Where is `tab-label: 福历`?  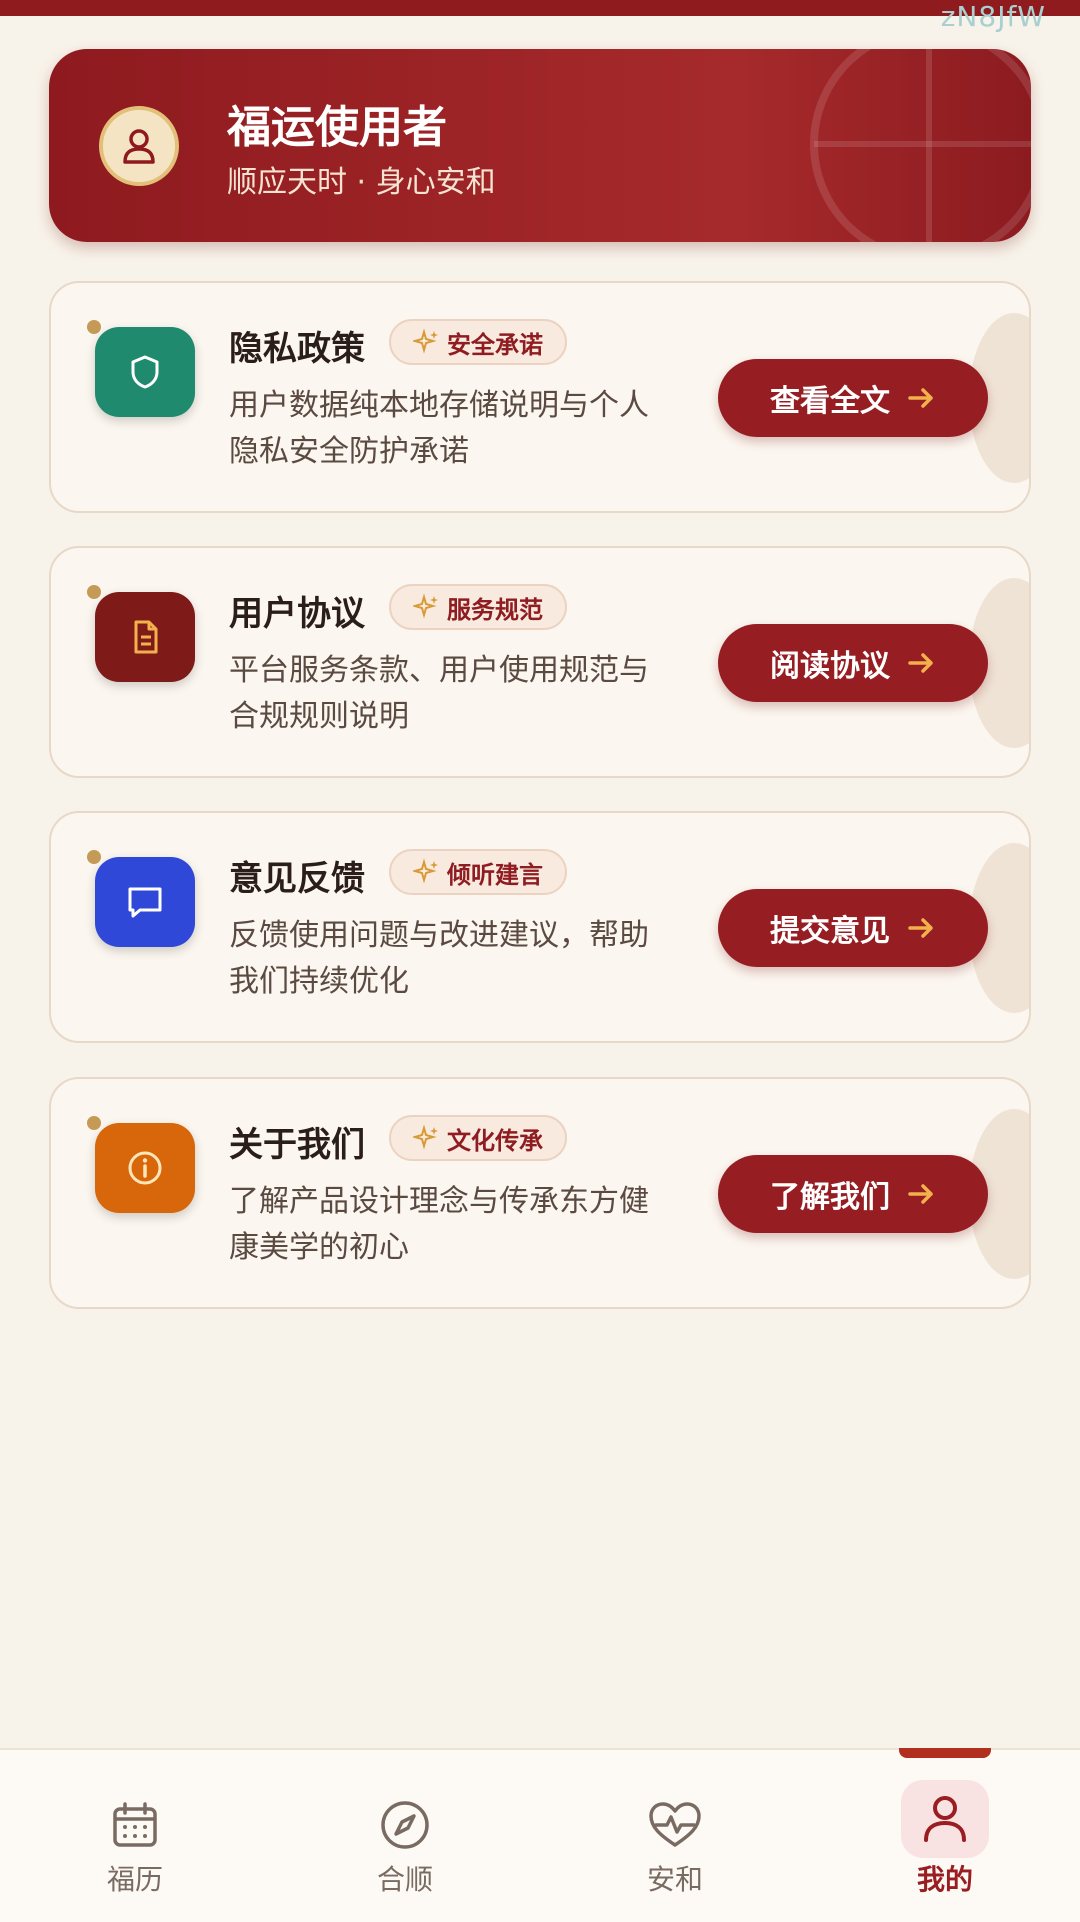 tab-label: 福历 is located at coordinates (134, 1879).